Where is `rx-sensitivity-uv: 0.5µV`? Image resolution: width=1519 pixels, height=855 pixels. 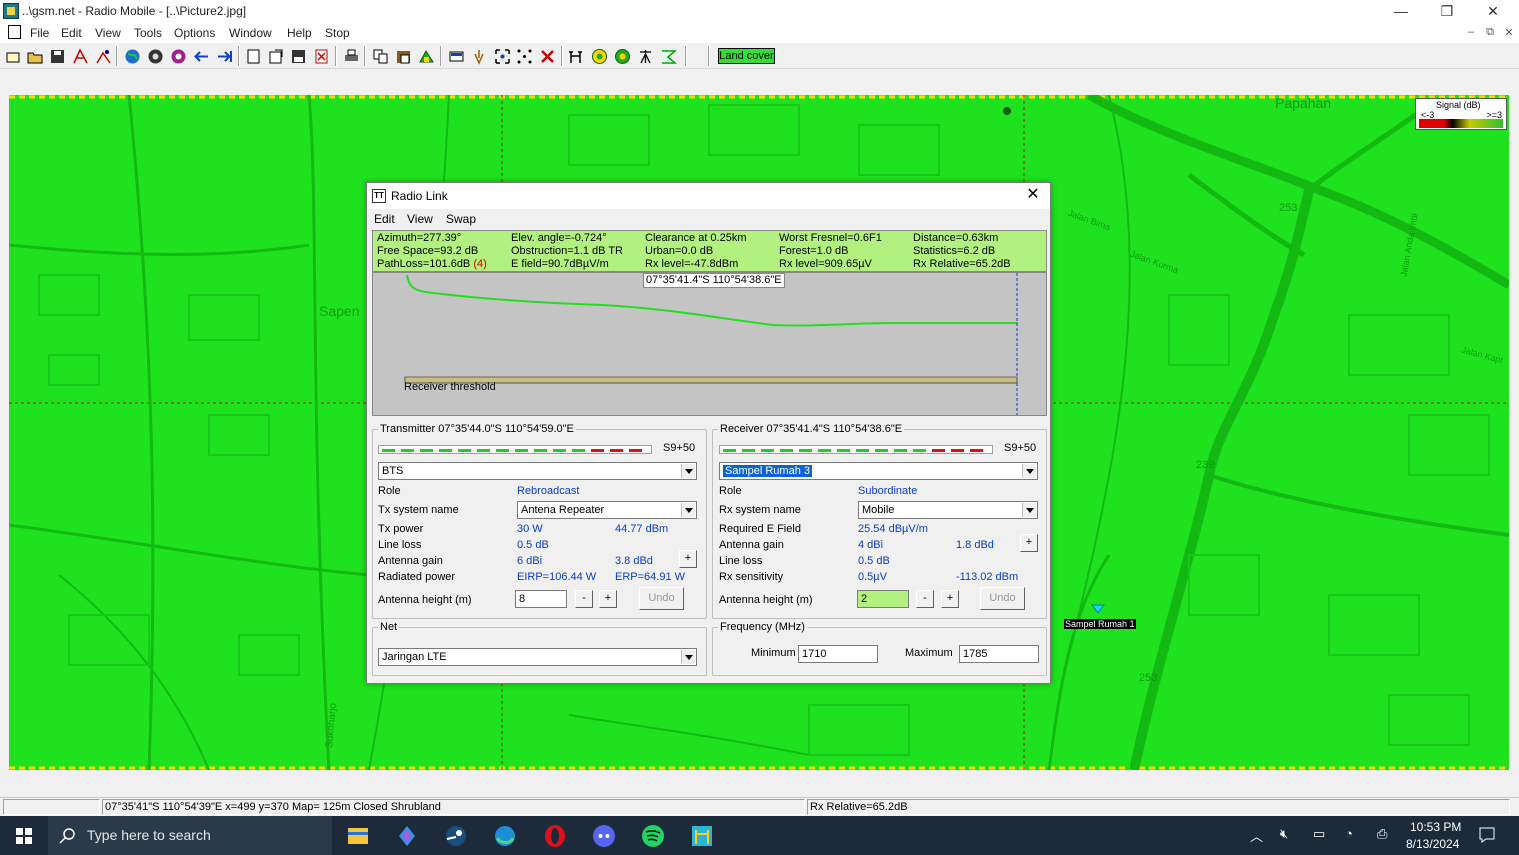 rx-sensitivity-uv: 0.5µV is located at coordinates (872, 577).